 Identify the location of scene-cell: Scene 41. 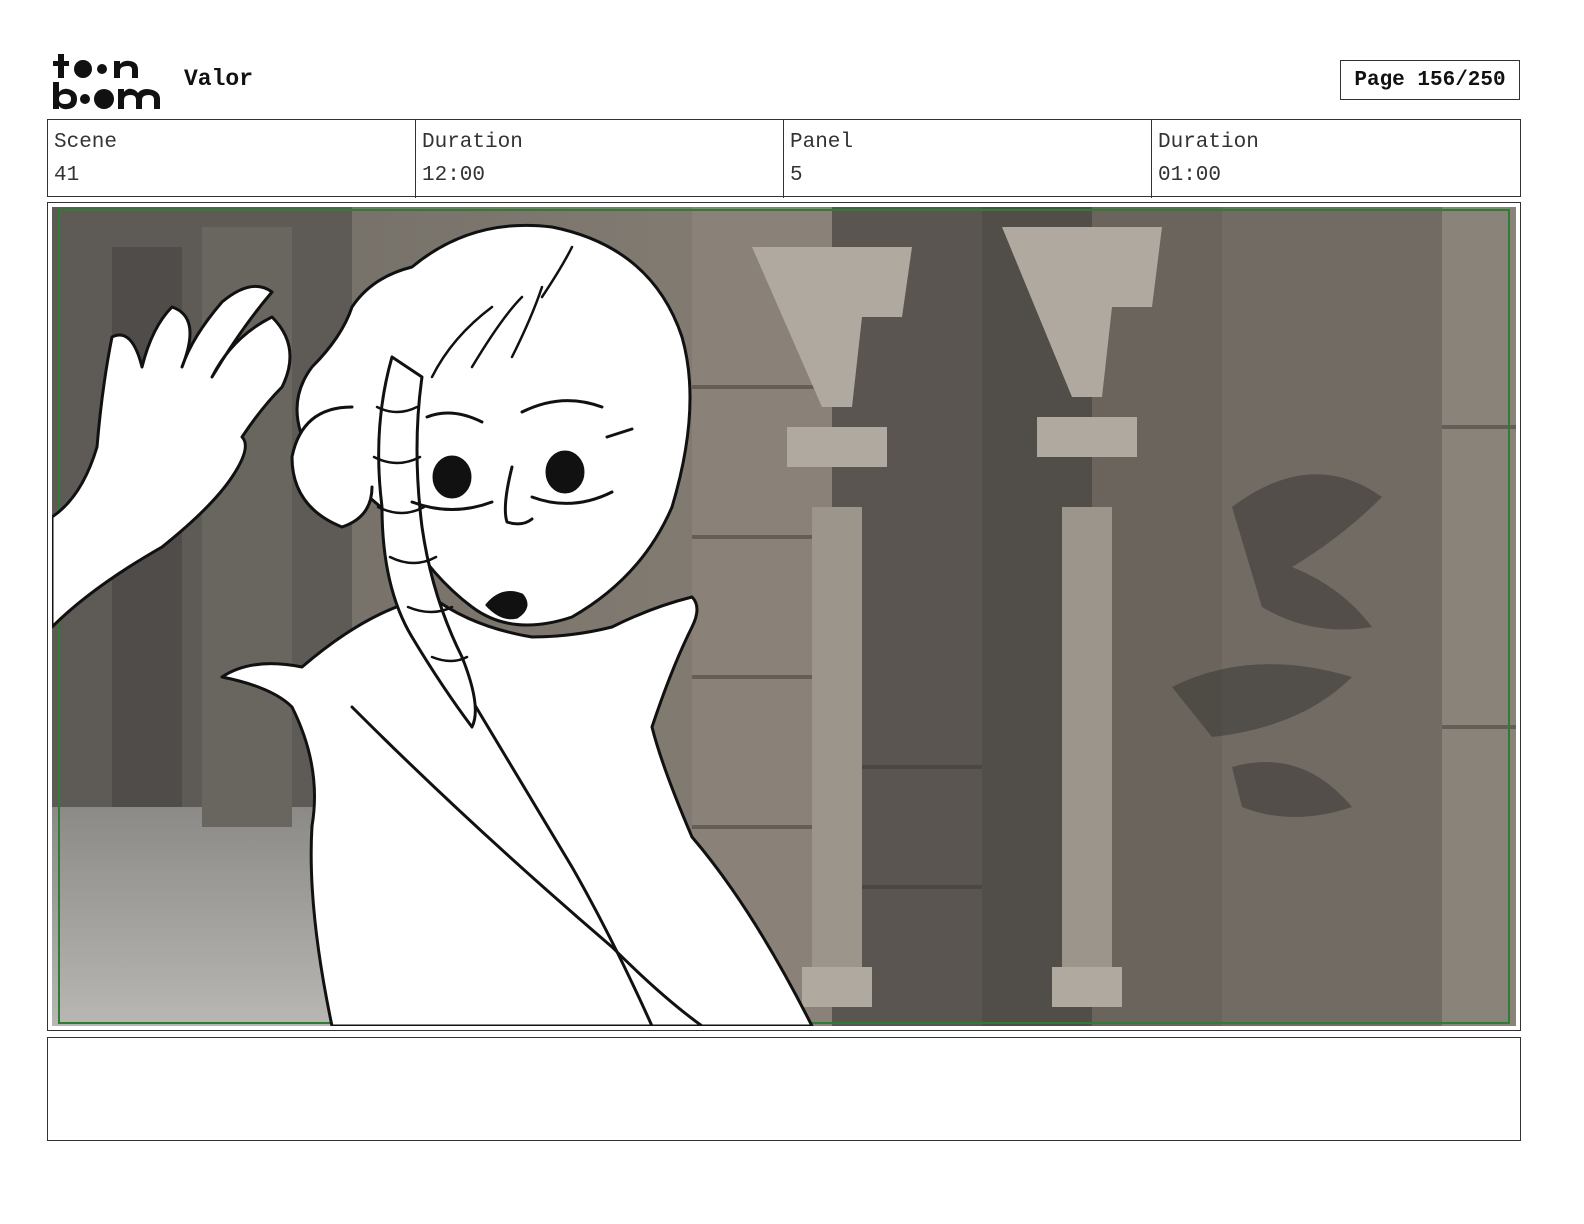
(232, 159).